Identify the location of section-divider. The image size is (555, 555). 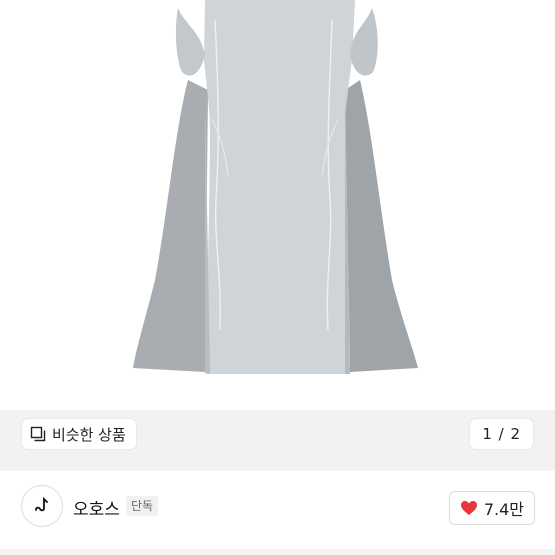
(277, 552).